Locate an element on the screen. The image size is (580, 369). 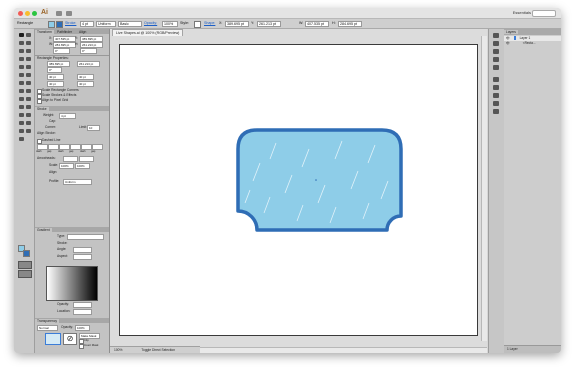
layer-name: Layer 1 is located at coordinates (525, 38).